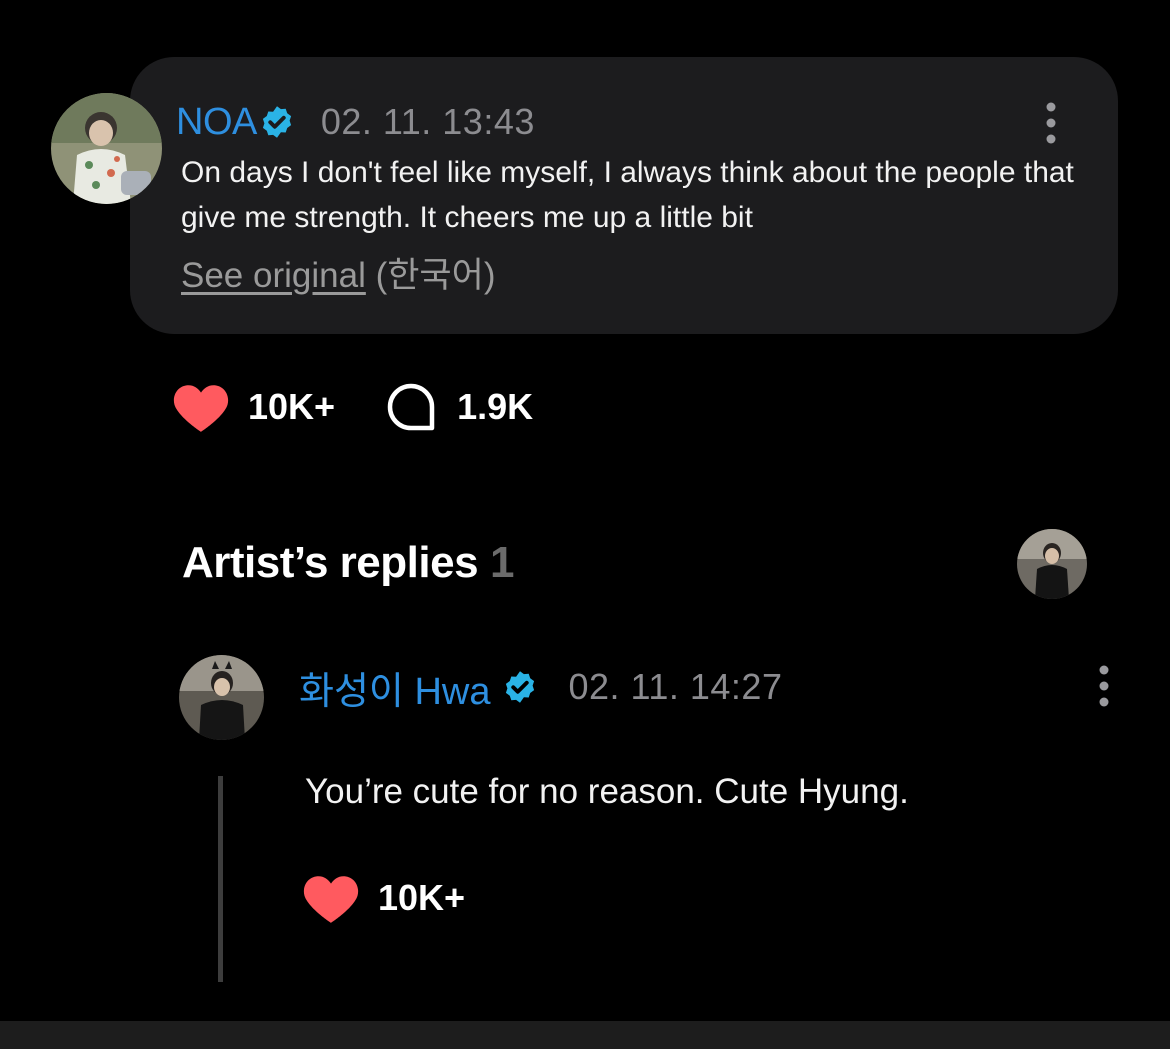  Describe the element at coordinates (675, 686) in the screenshot. I see `reply-timestamp: 02. 11. 14:27` at that location.